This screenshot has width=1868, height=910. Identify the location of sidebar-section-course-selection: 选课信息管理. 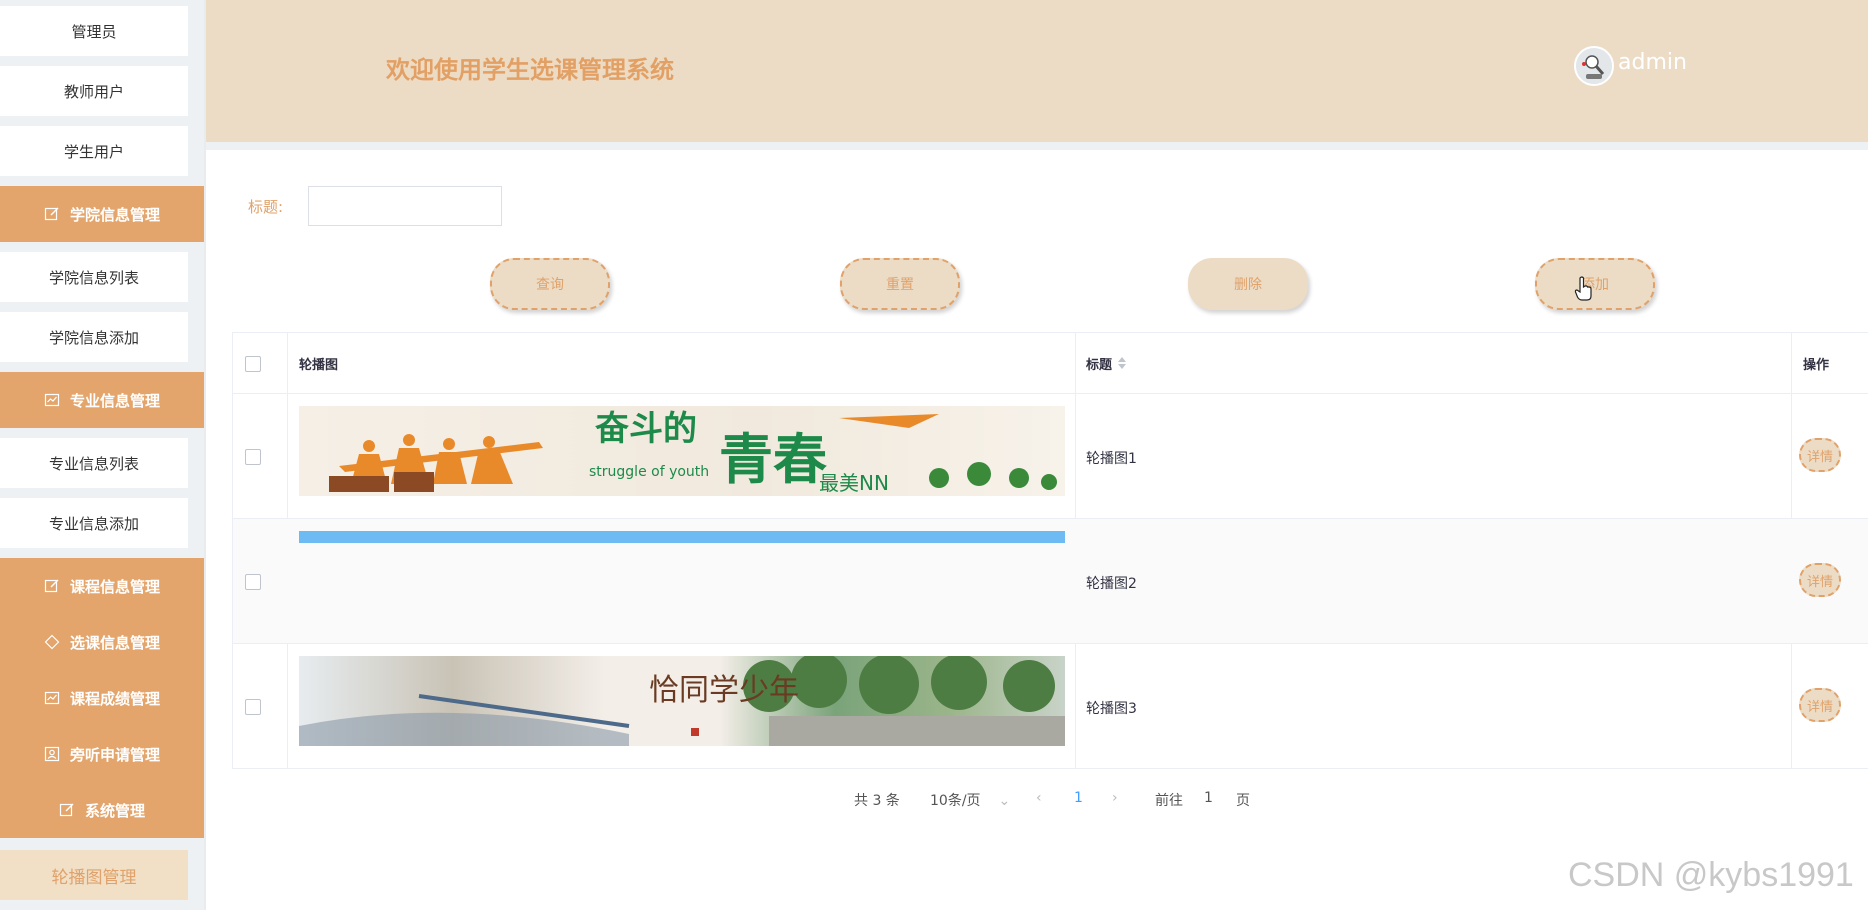
(102, 642).